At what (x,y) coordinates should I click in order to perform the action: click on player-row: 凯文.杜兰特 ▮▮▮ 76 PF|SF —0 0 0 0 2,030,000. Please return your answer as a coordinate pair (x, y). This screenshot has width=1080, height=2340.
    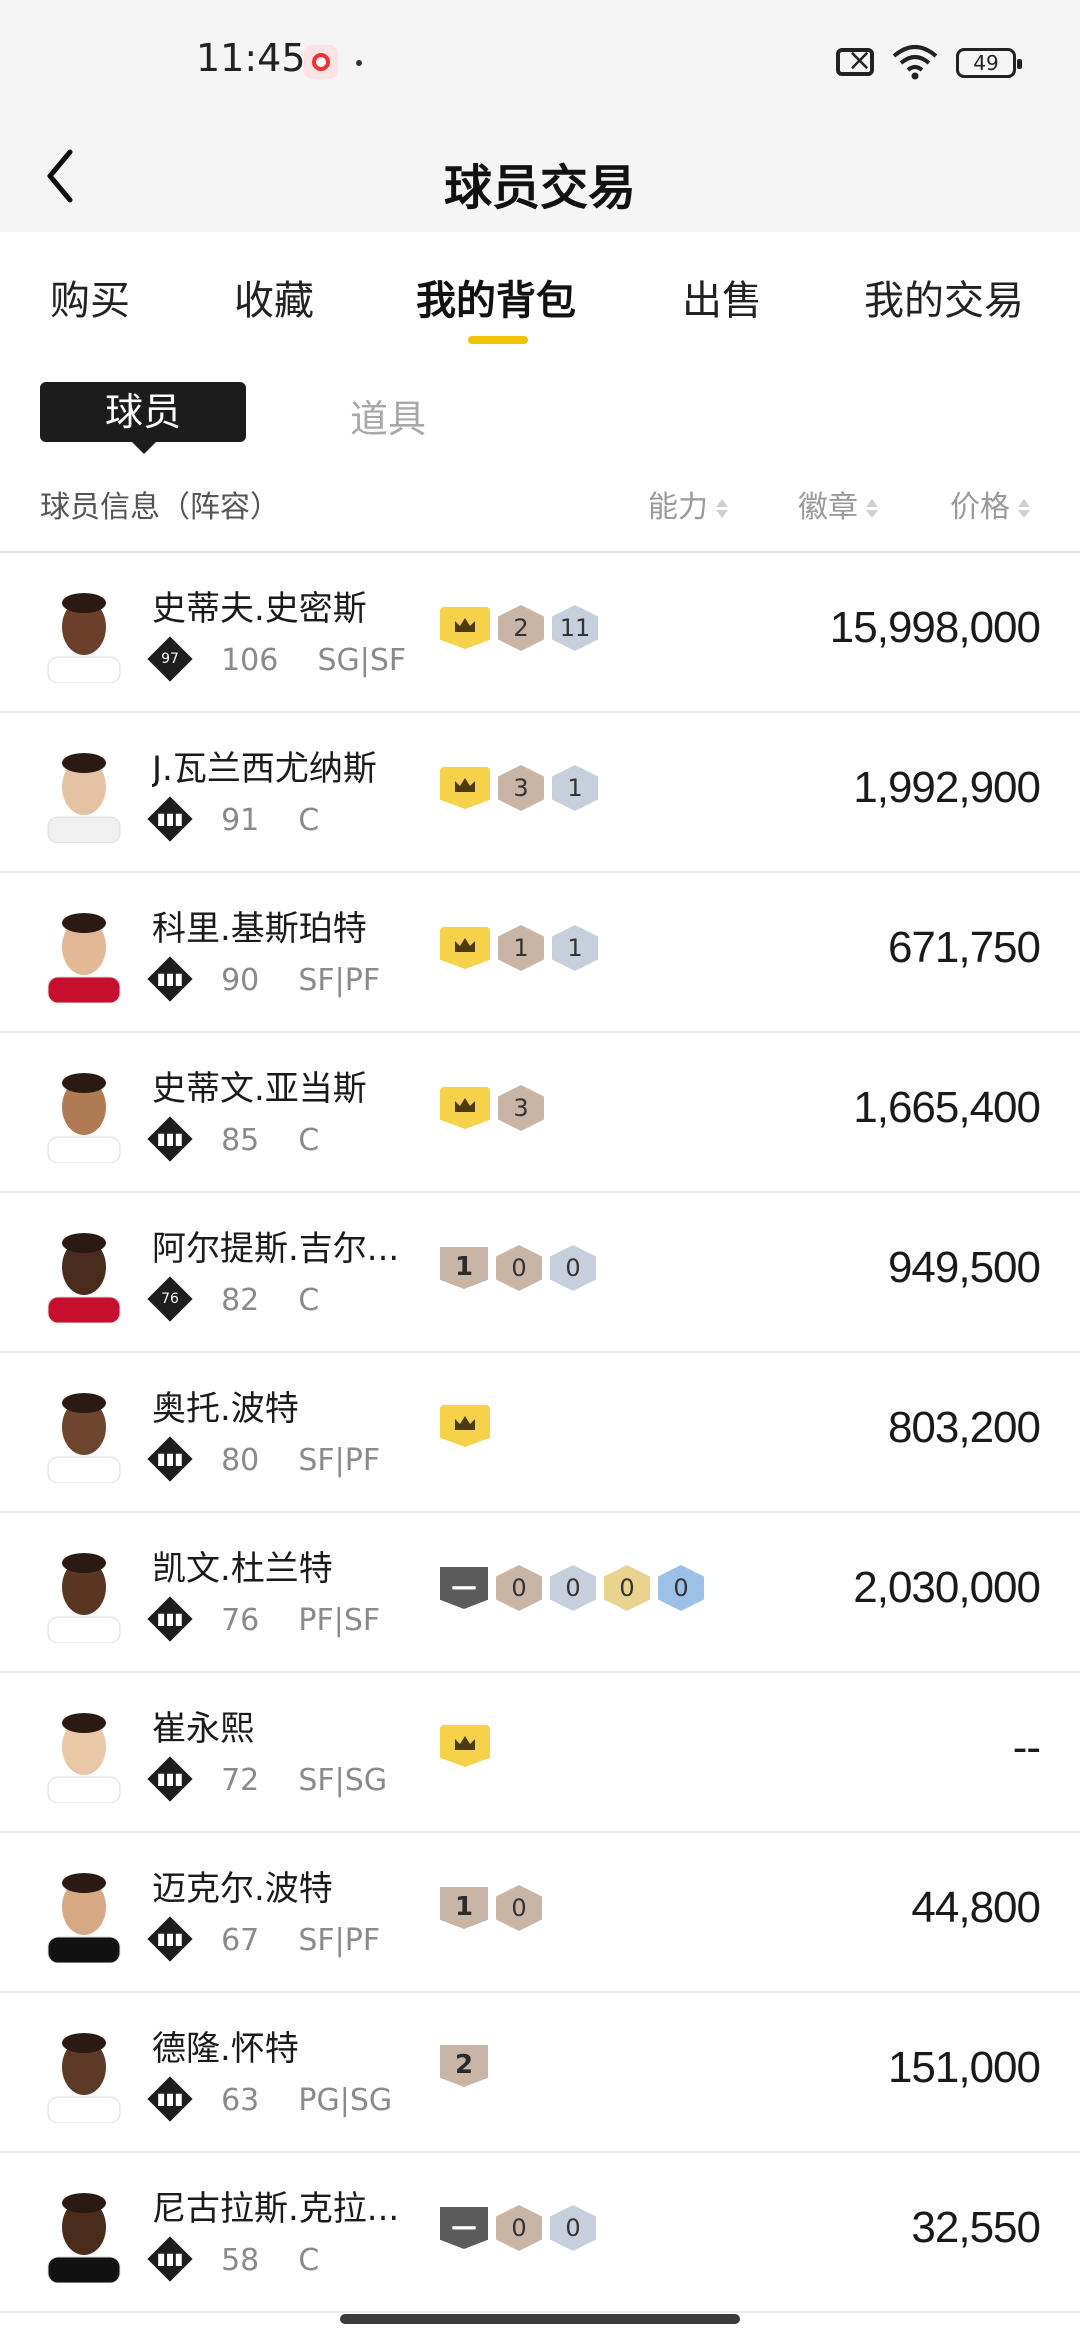
    Looking at the image, I should click on (540, 1593).